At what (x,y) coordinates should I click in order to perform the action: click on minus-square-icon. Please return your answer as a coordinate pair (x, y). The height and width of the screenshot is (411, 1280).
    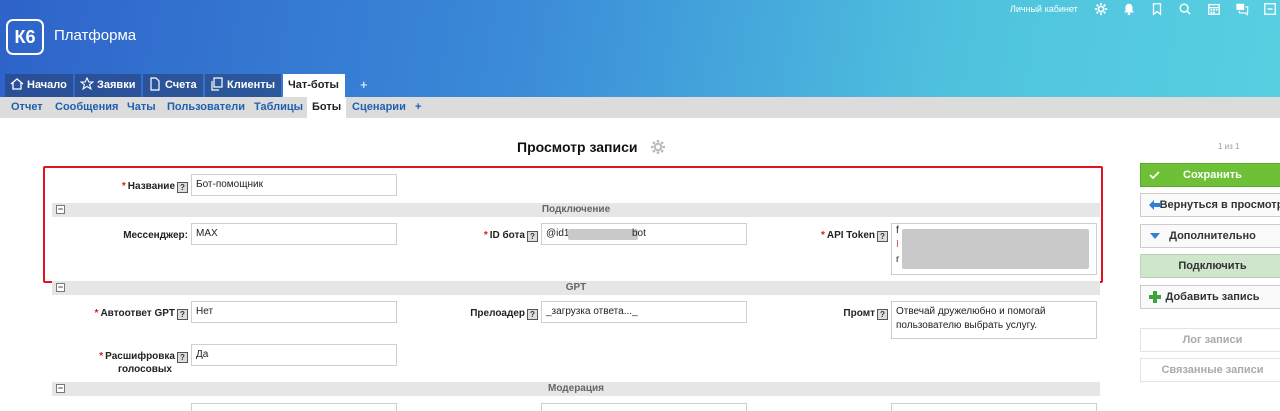
    Looking at the image, I should click on (1270, 9).